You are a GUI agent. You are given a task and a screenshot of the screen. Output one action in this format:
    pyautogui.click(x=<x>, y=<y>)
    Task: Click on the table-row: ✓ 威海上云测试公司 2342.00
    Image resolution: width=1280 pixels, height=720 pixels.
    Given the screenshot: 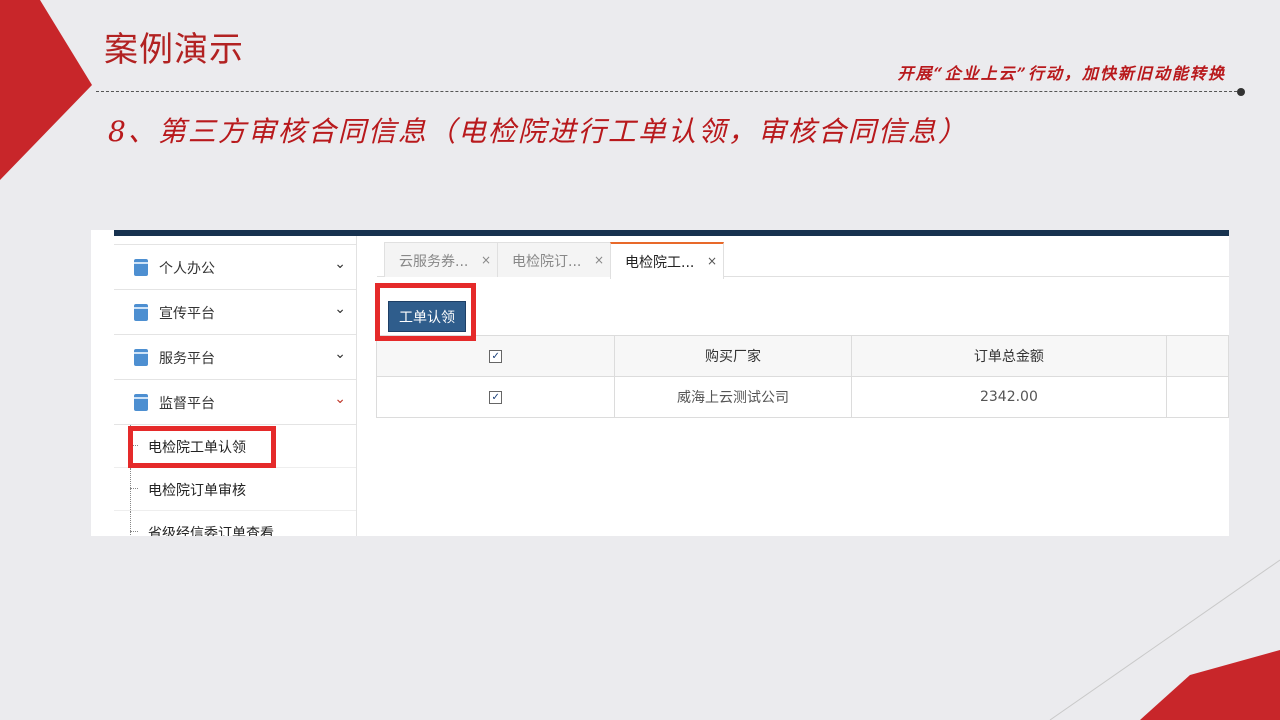 What is the action you would take?
    pyautogui.click(x=802, y=397)
    